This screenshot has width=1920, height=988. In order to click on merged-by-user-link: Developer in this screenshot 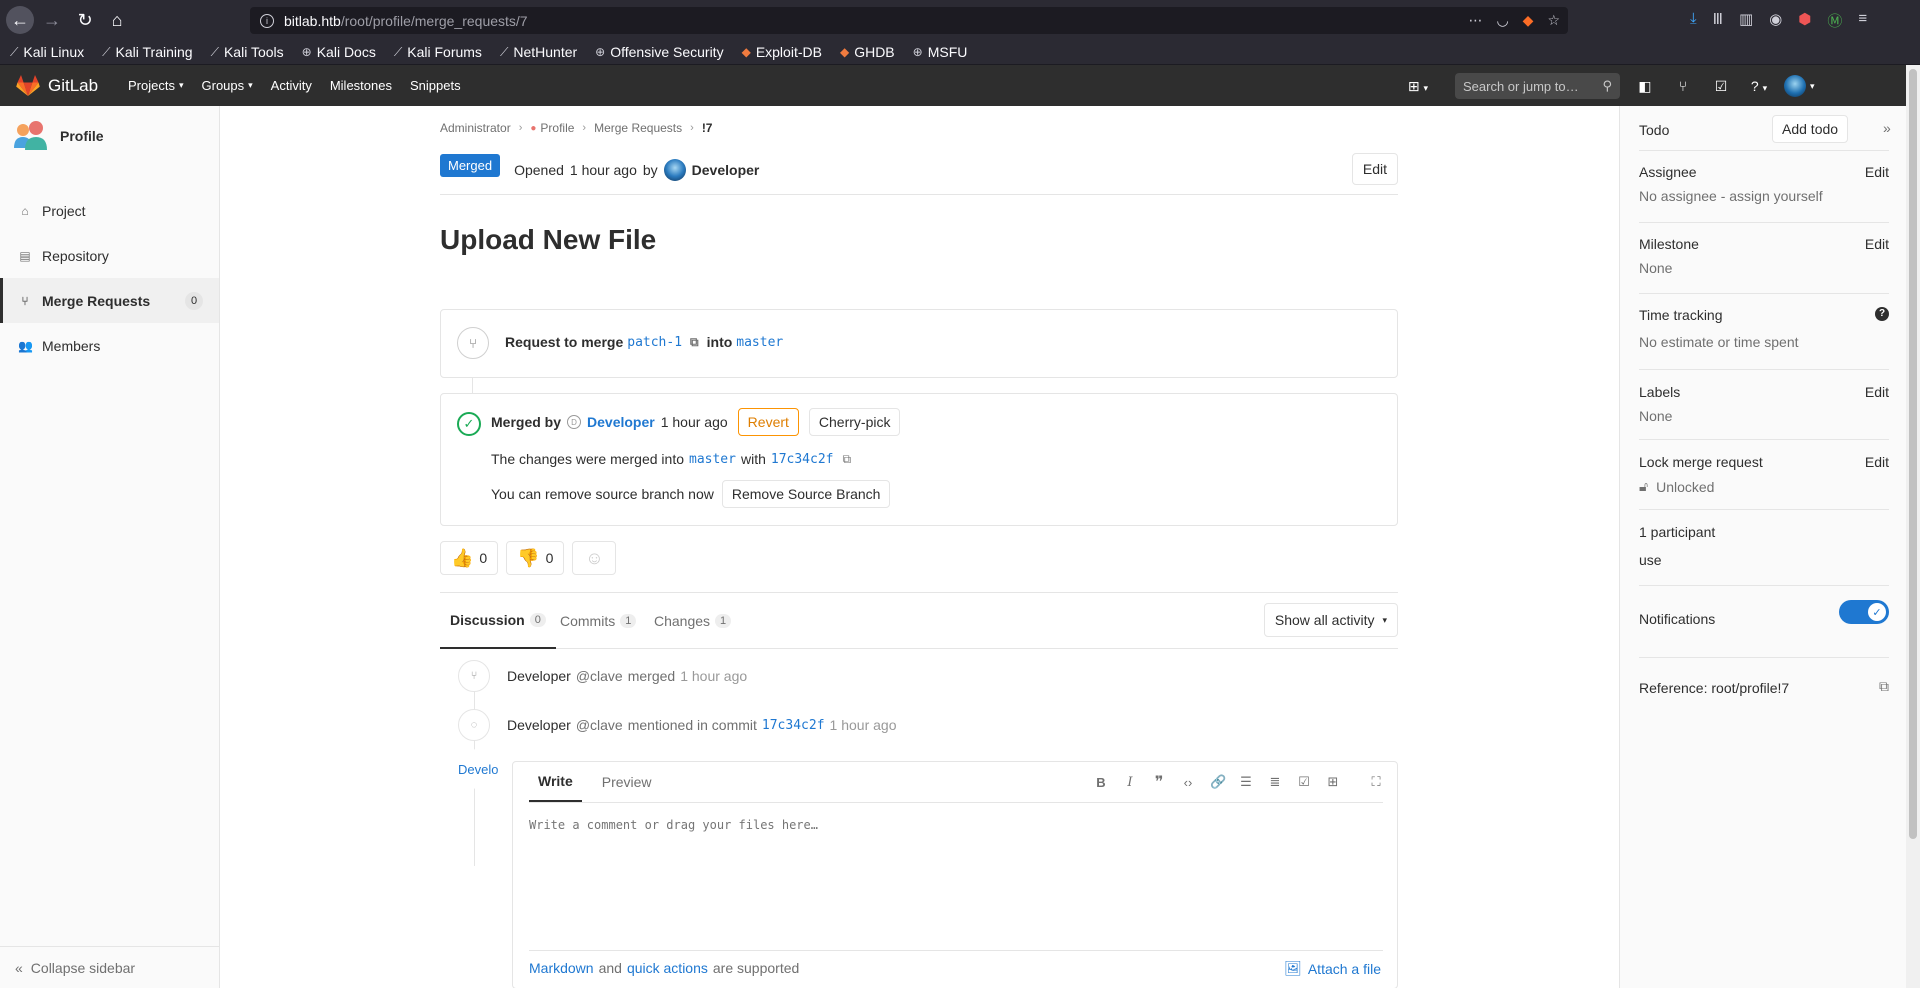, I will do `click(621, 422)`.